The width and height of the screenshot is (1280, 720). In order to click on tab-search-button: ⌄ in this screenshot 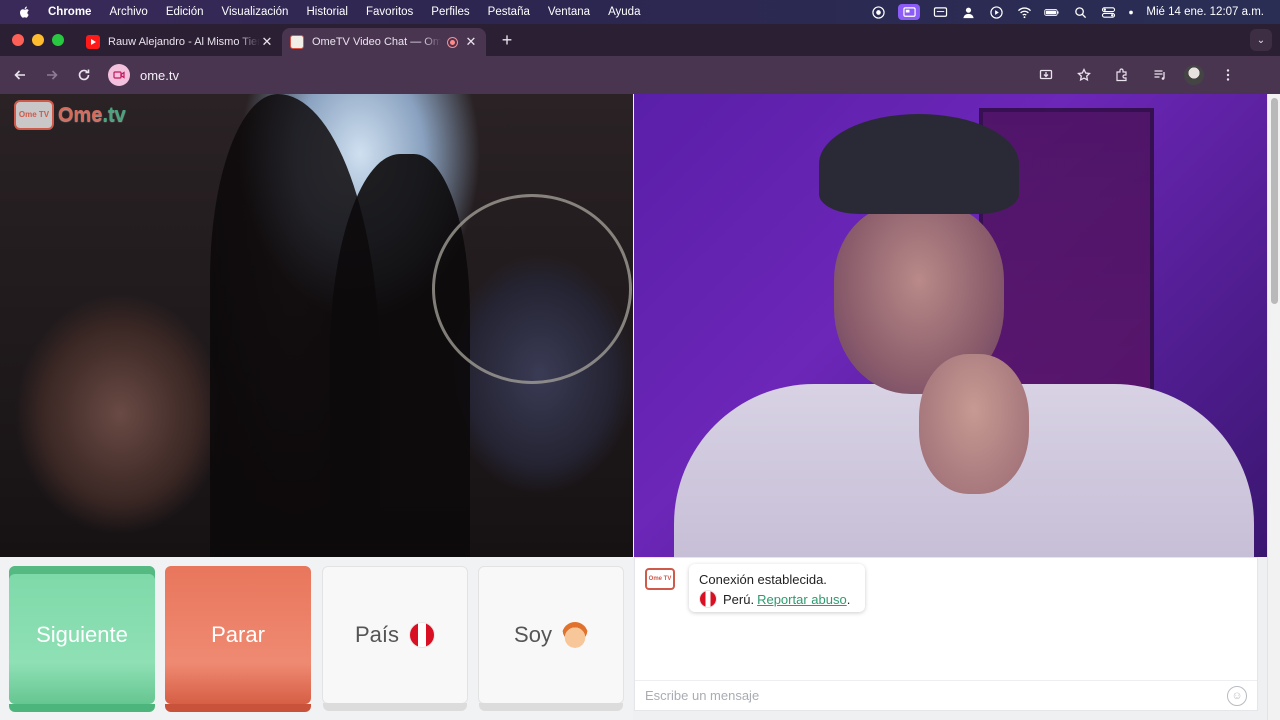, I will do `click(1261, 40)`.